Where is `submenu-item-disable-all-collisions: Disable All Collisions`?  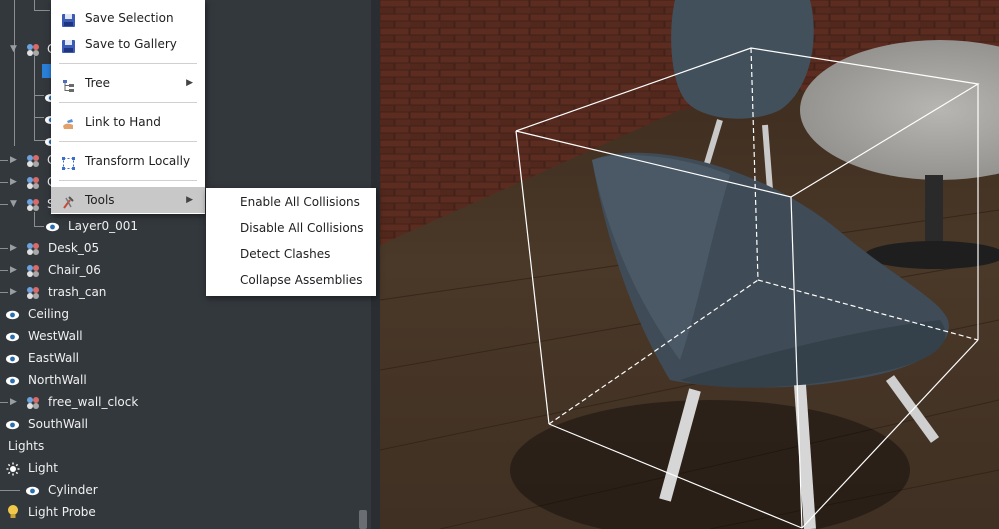 submenu-item-disable-all-collisions: Disable All Collisions is located at coordinates (291, 228).